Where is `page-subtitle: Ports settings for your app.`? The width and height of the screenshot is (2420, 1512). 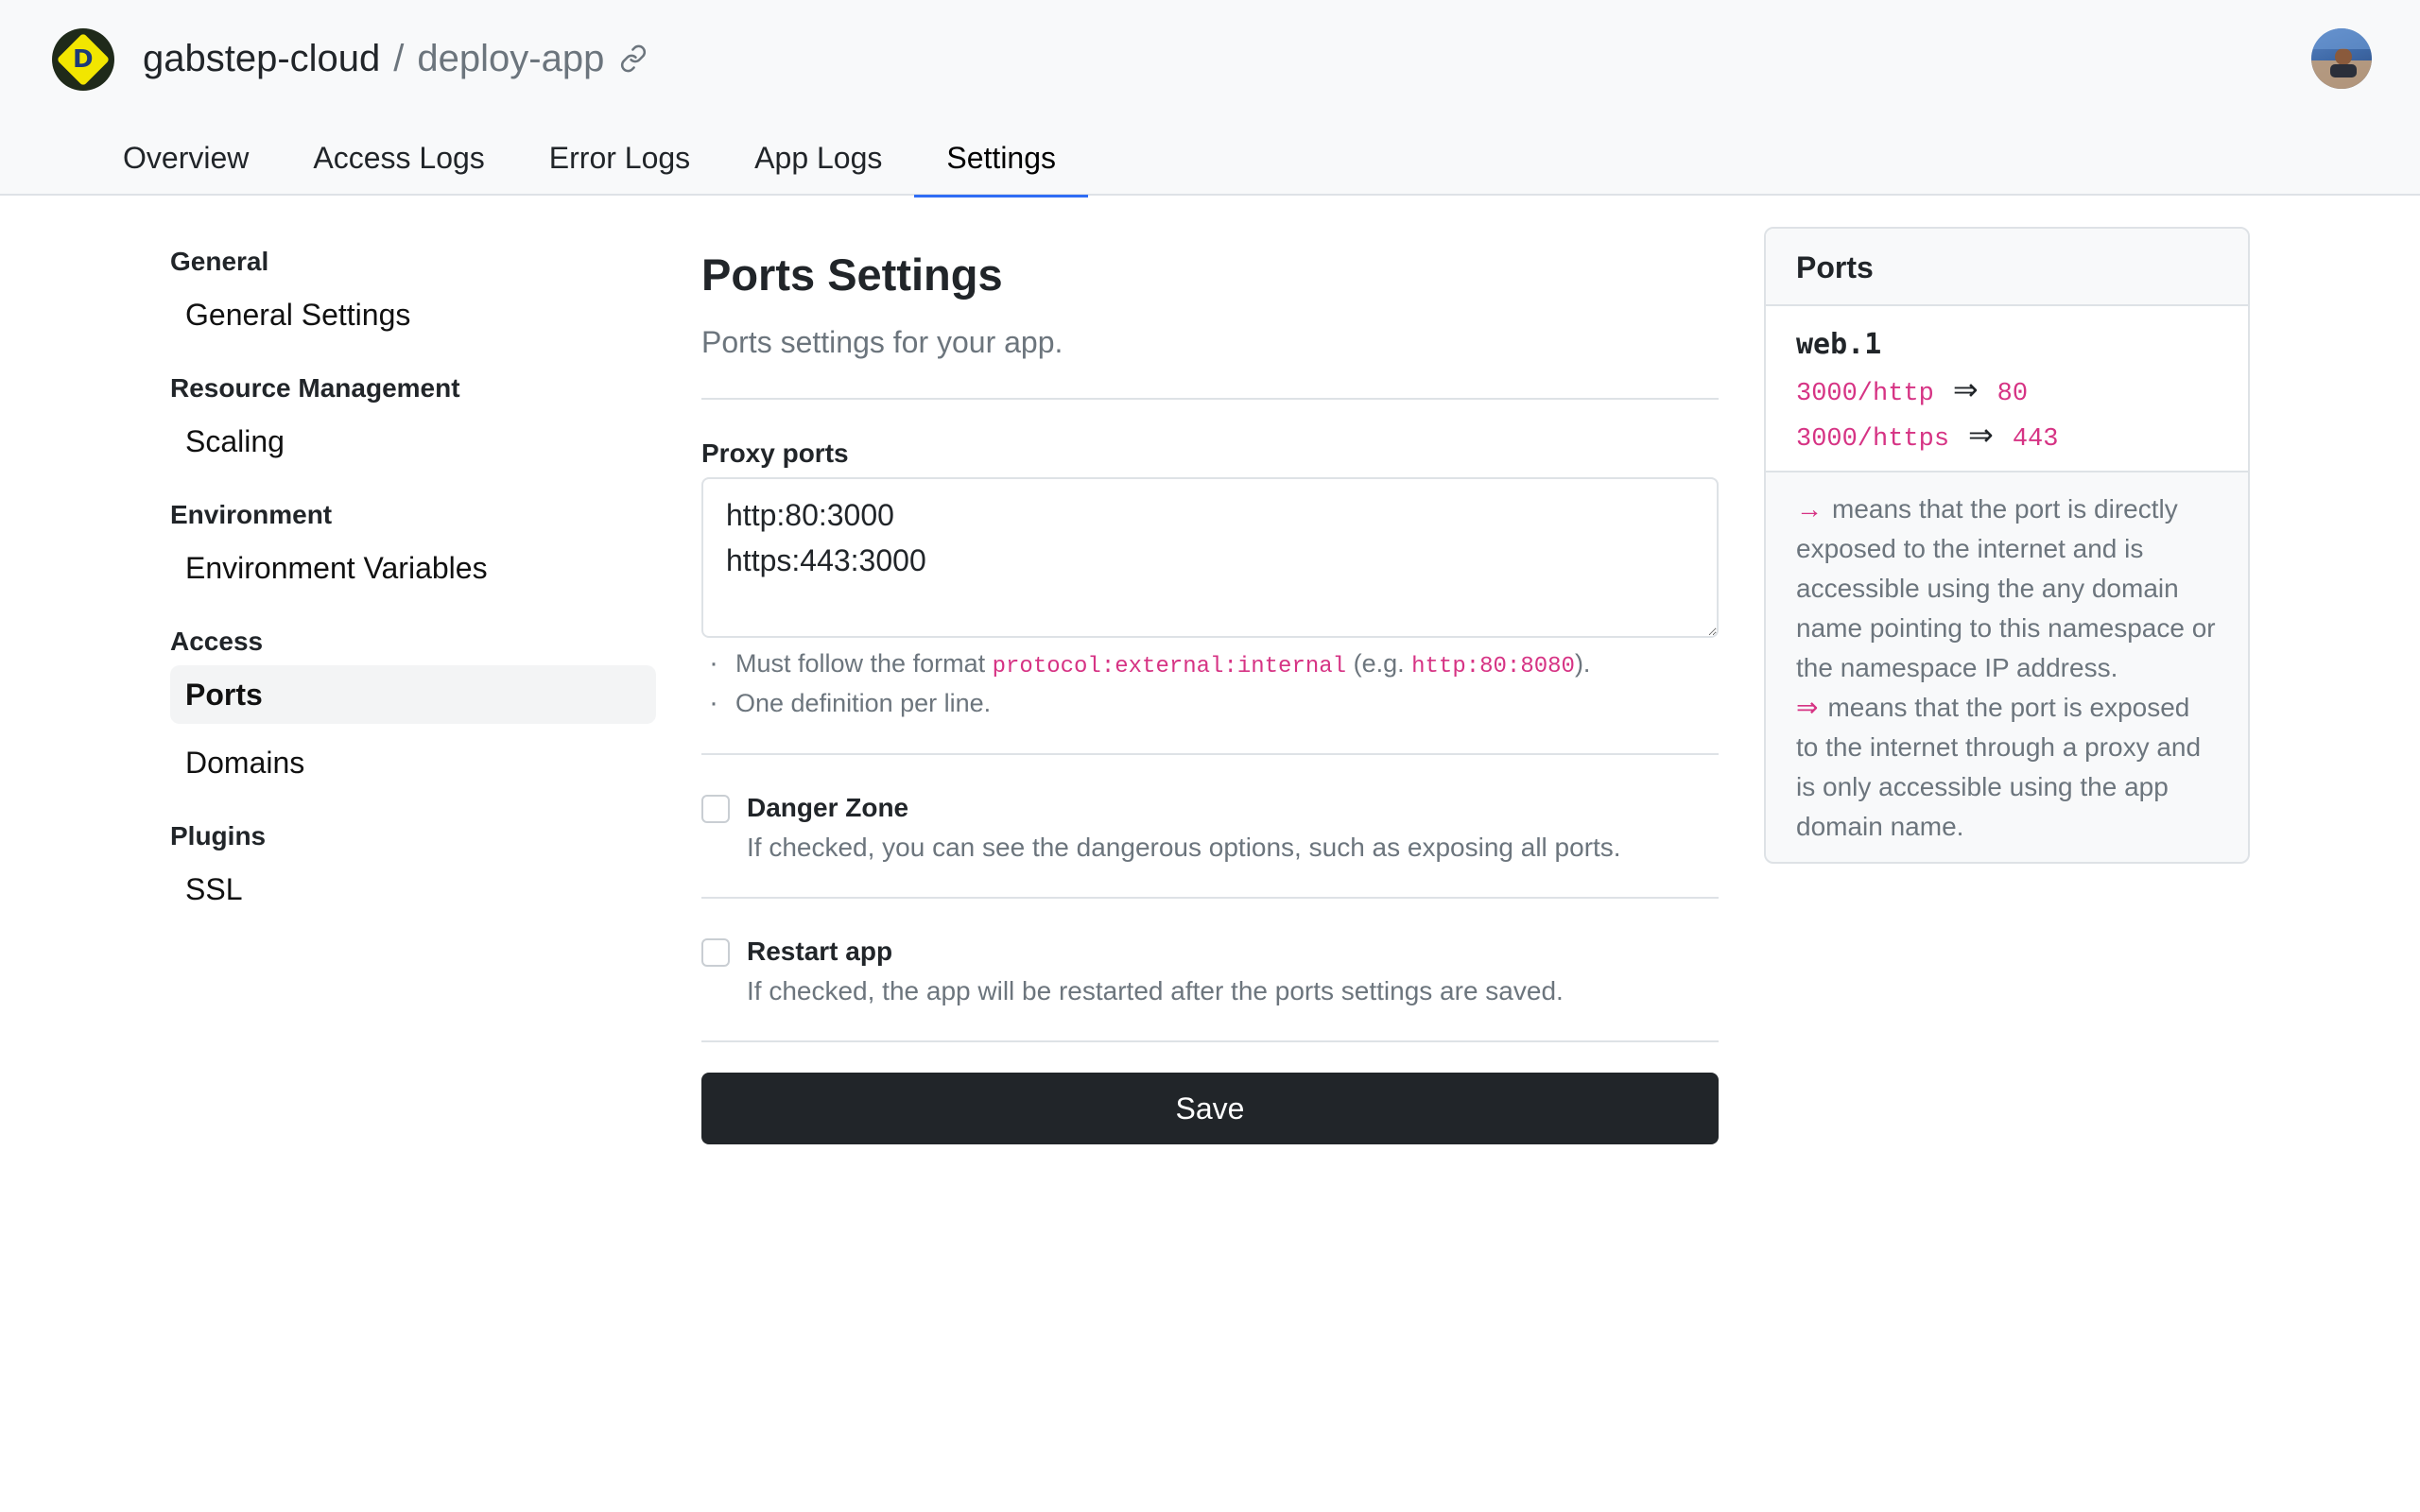 page-subtitle: Ports settings for your app. is located at coordinates (882, 342).